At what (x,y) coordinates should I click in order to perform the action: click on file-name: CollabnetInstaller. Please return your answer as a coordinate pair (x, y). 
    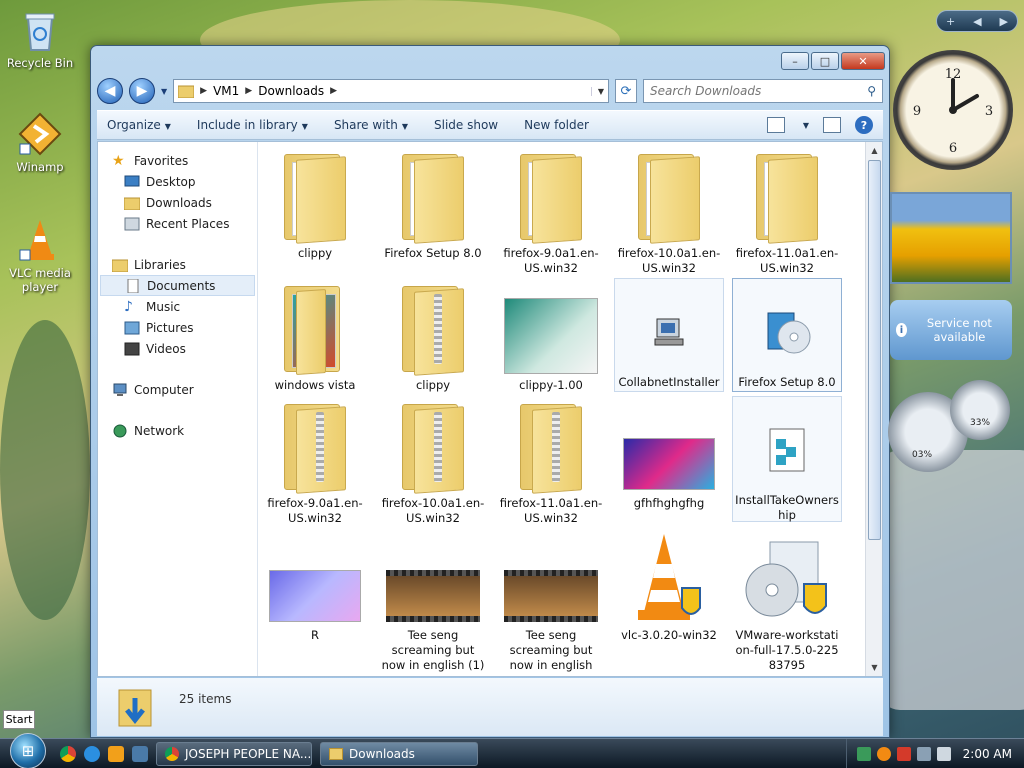
    Looking at the image, I should click on (669, 382).